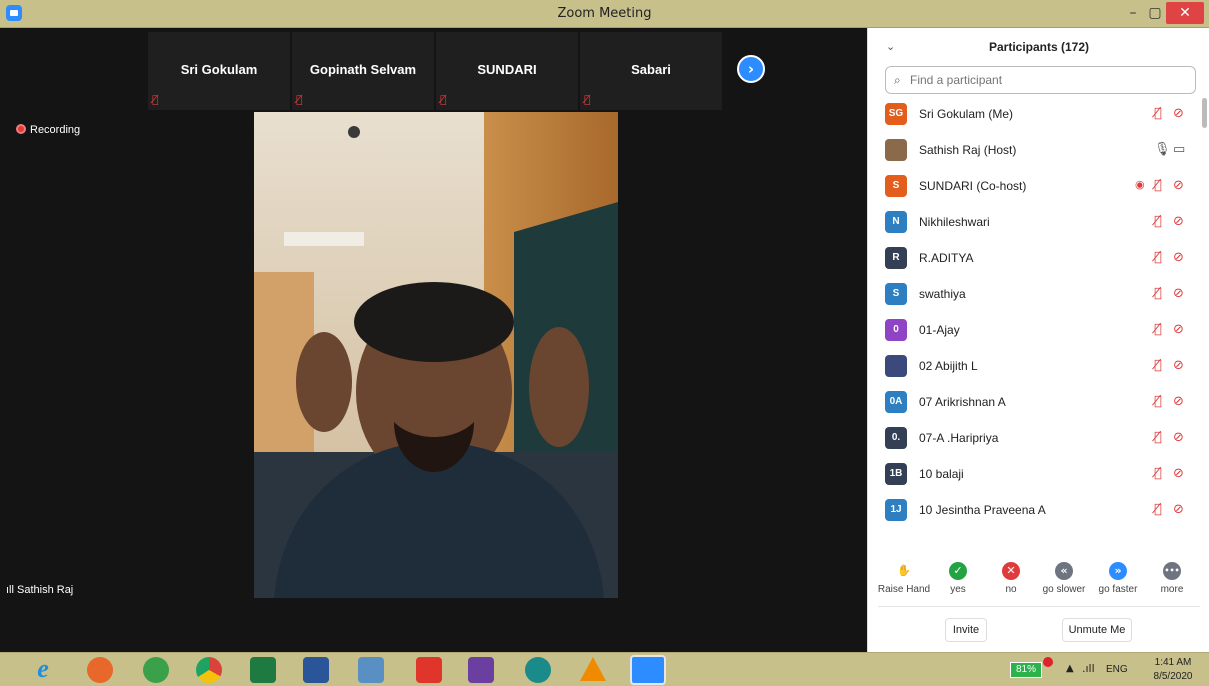  What do you see at coordinates (1011, 589) in the screenshot?
I see `reaction-label: no` at bounding box center [1011, 589].